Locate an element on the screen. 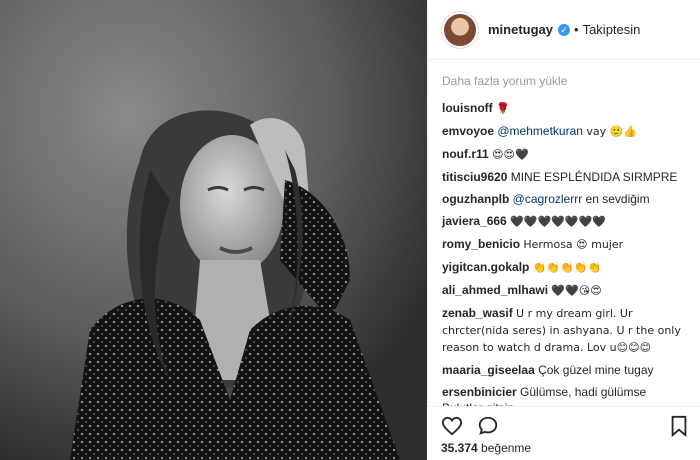  comment-text: Çok güzel mine tugay is located at coordinates (596, 370).